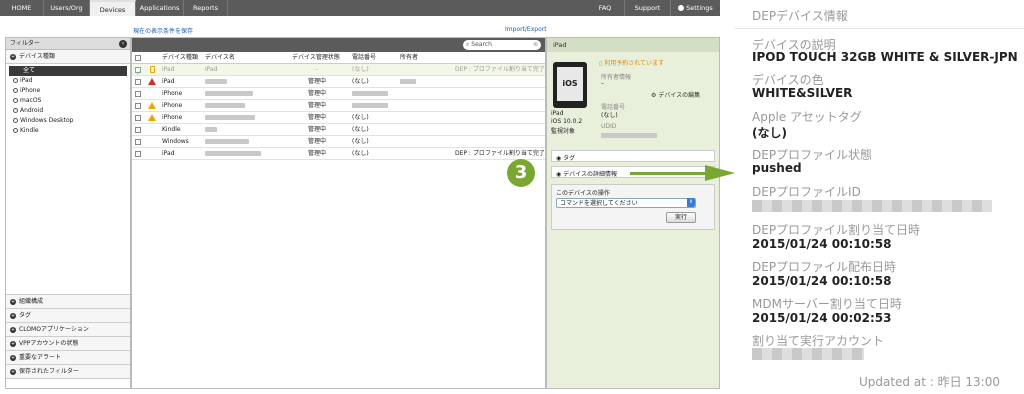  Describe the element at coordinates (699, 8) in the screenshot. I see `settings-label: Settings` at that location.